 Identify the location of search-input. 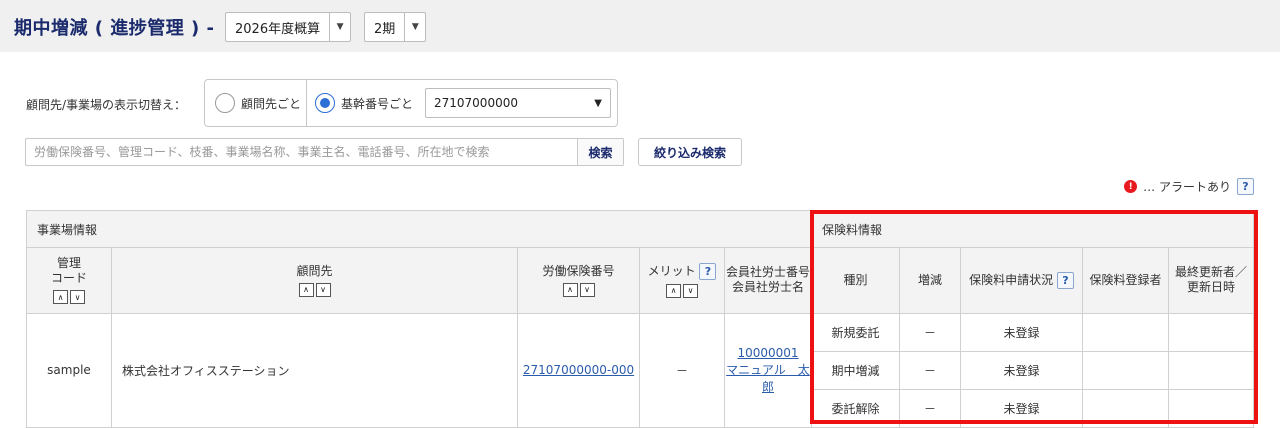
(302, 152).